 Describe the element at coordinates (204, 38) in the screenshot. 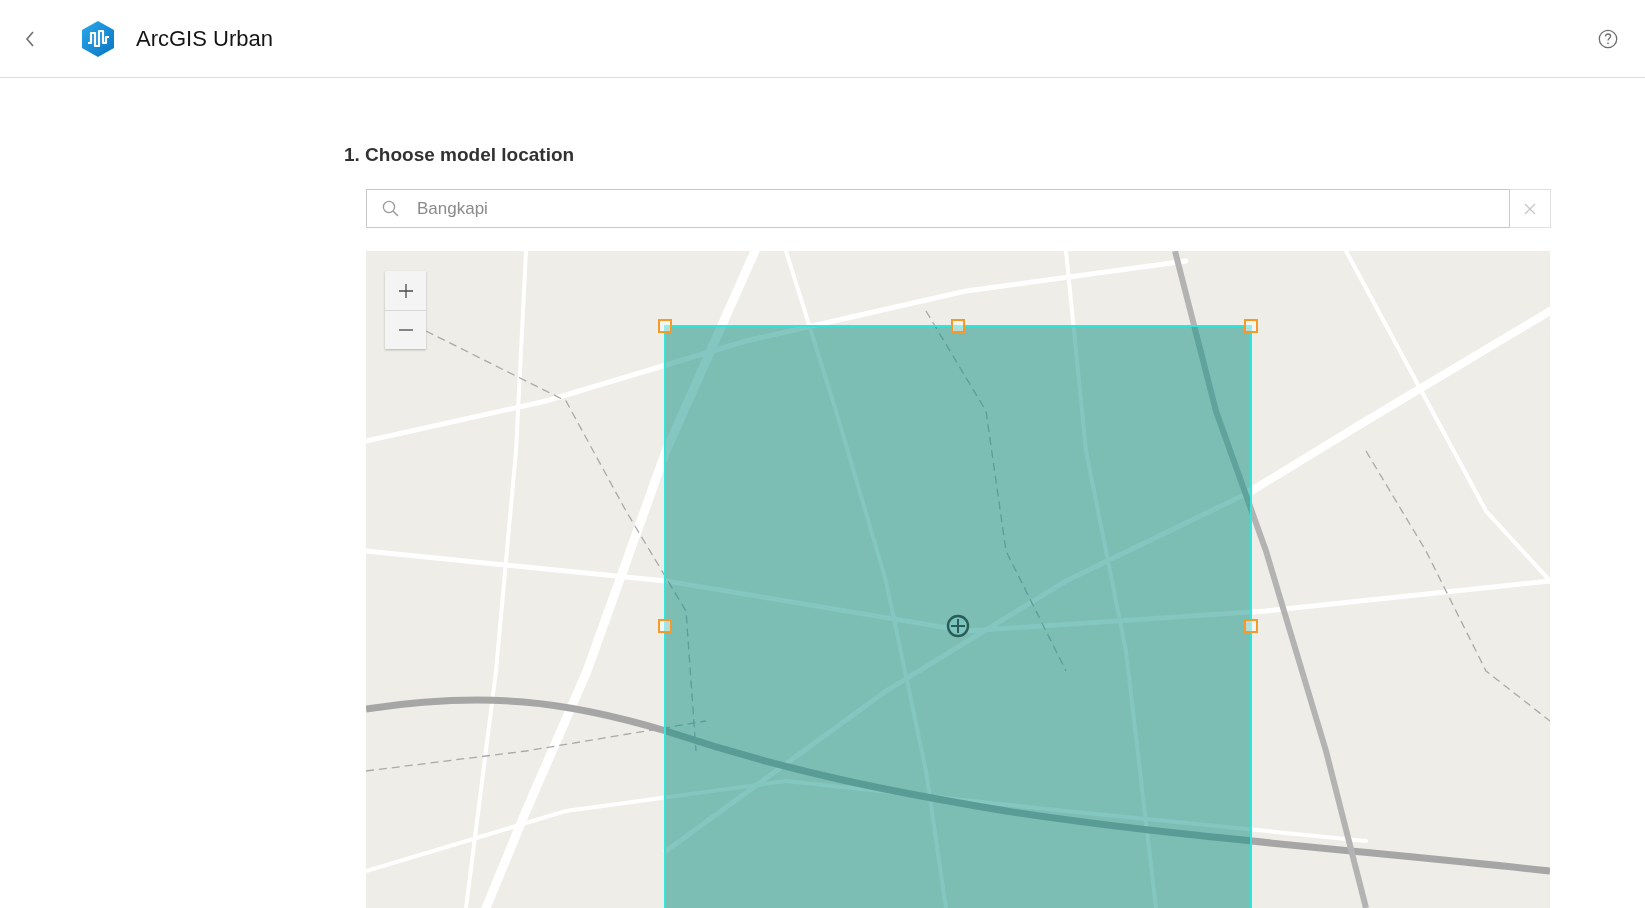

I see `app-title: ArcGIS Urban` at that location.